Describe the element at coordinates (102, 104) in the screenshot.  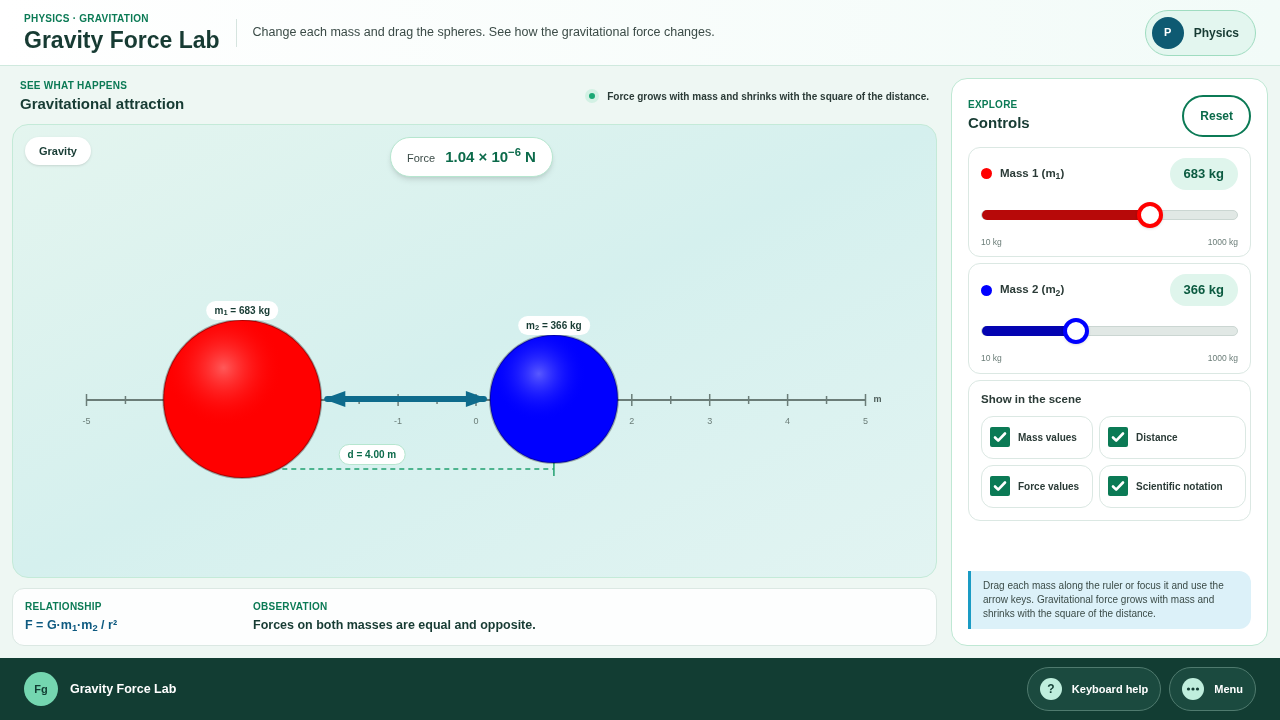
I see `section-title: Gravitational attraction` at that location.